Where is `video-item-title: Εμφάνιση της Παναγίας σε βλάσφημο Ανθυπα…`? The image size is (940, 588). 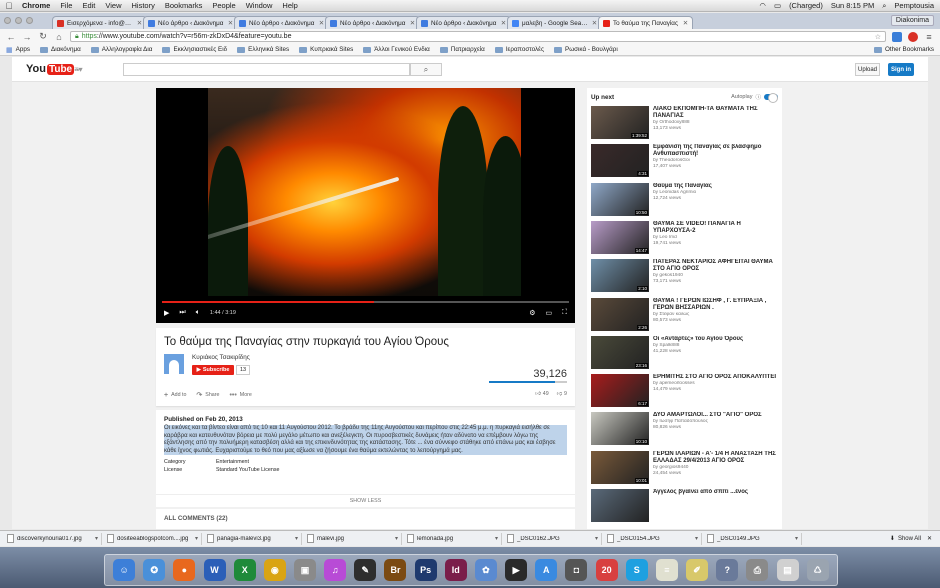
video-item-title: Εμφάνιση της Παναγίας σε βλάσφημο Ανθυπα… is located at coordinates (717, 151).